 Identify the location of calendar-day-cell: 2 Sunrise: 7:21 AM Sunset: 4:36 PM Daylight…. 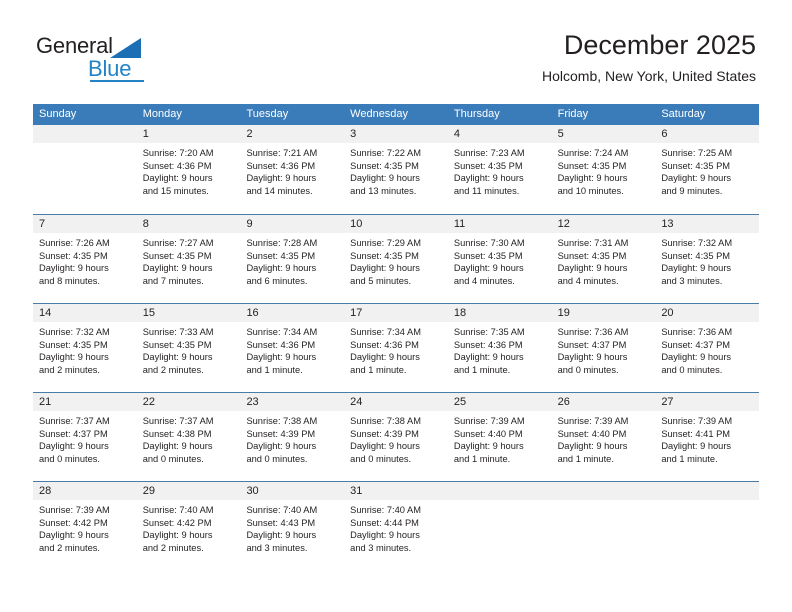
(292, 169).